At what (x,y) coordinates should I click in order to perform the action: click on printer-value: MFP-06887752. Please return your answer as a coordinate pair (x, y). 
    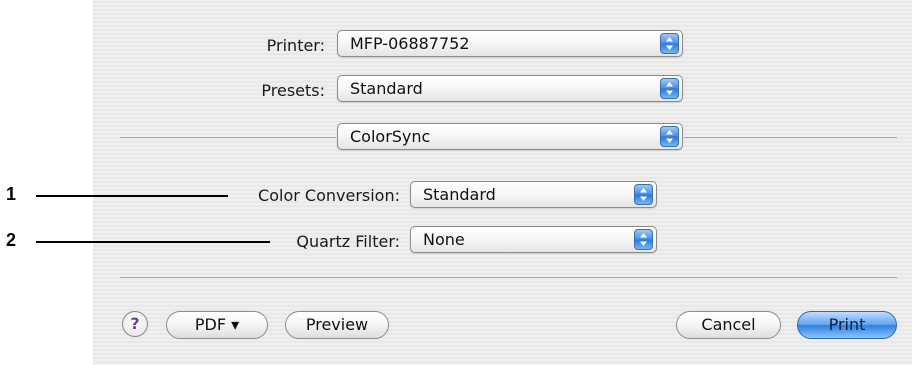
    Looking at the image, I should click on (410, 43).